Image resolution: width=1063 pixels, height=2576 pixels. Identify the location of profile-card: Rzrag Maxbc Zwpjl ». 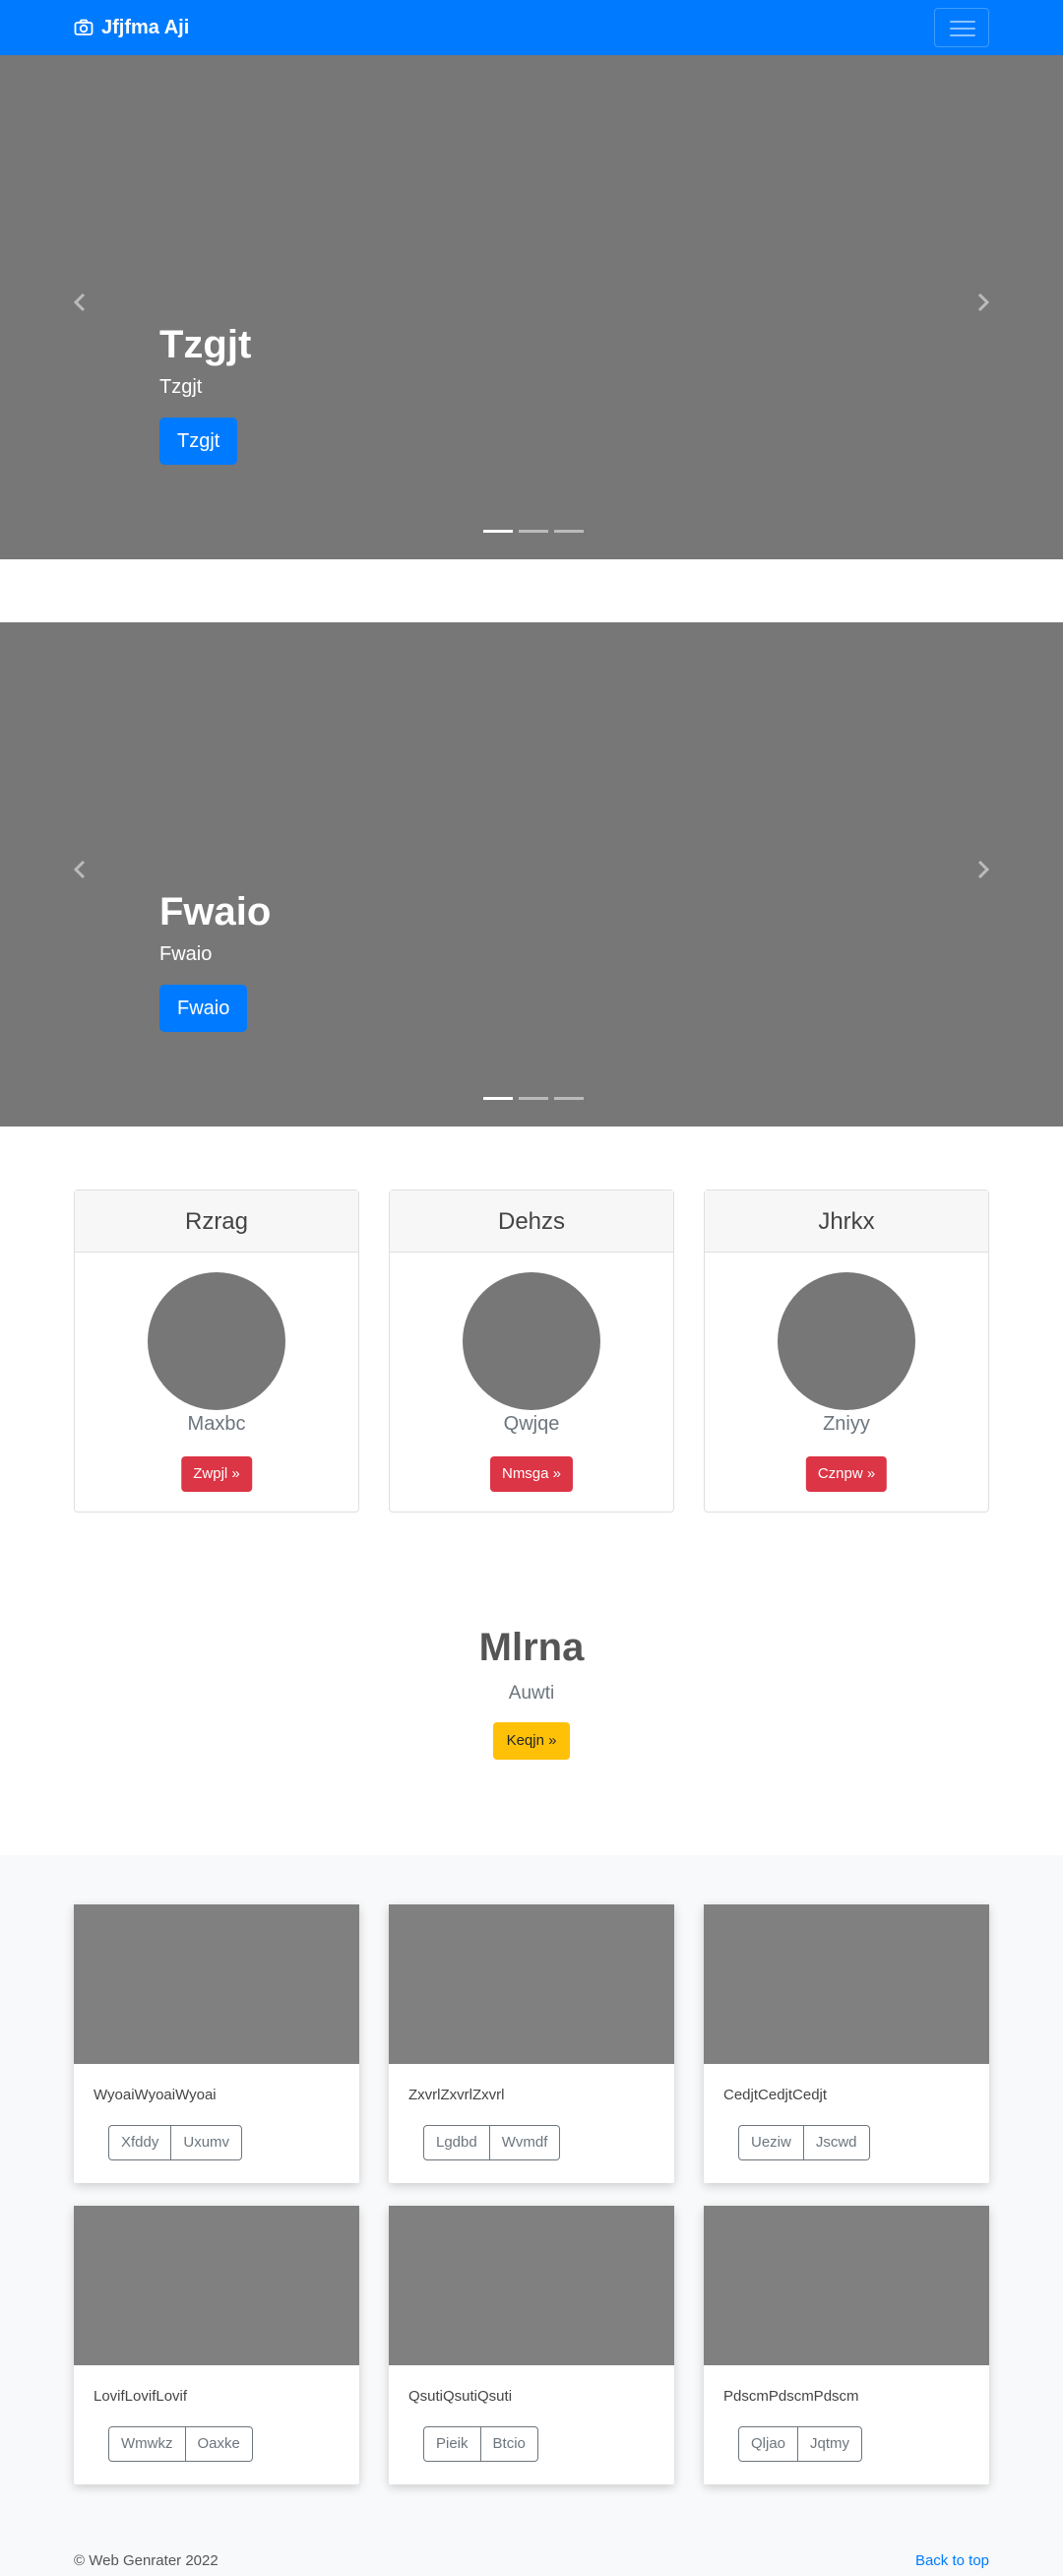
(216, 1351).